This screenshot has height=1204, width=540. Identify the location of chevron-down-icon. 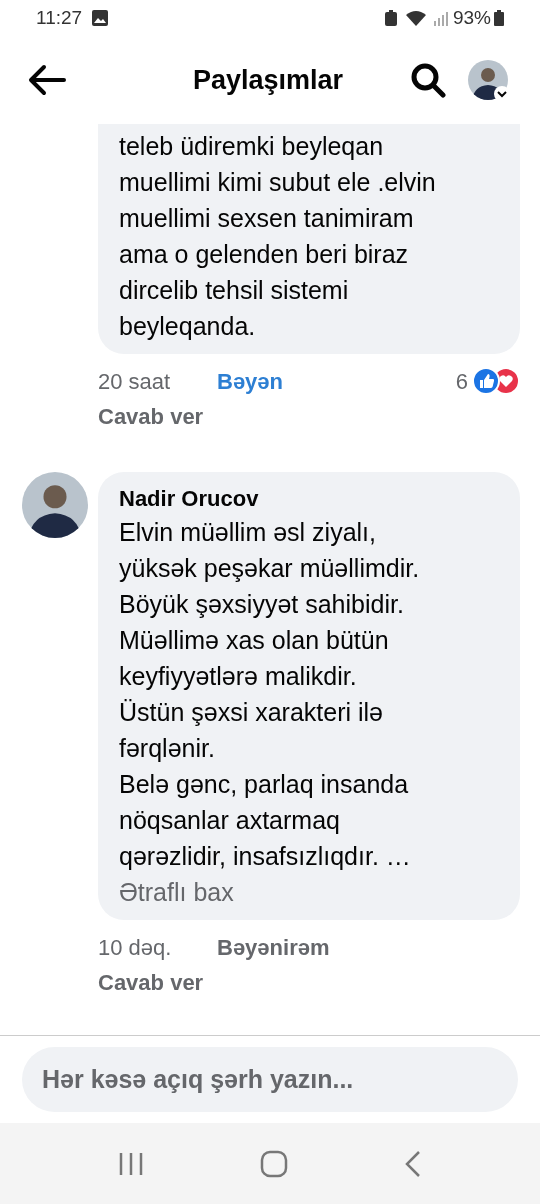
(502, 94).